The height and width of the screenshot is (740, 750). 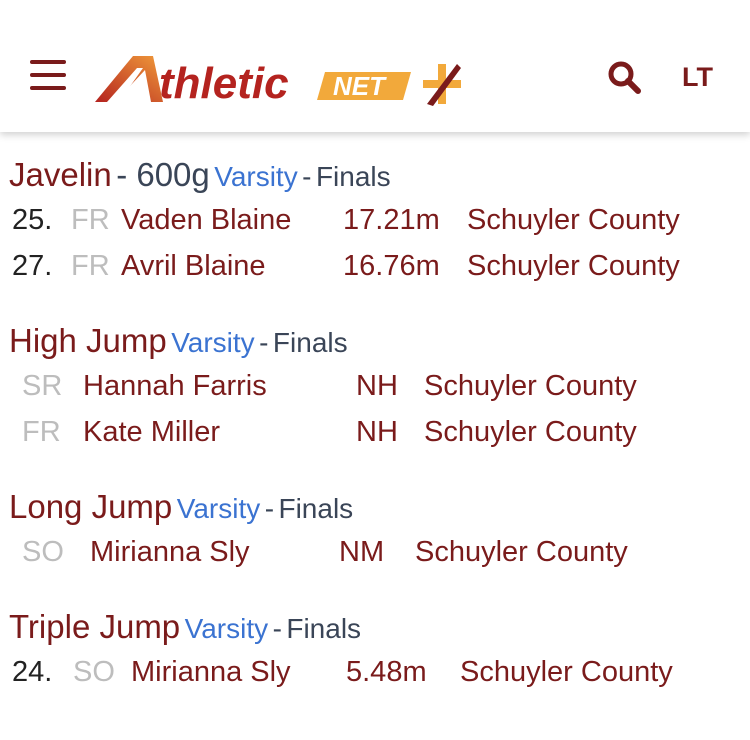 What do you see at coordinates (386, 672) in the screenshot?
I see `result-mark: 5.48m` at bounding box center [386, 672].